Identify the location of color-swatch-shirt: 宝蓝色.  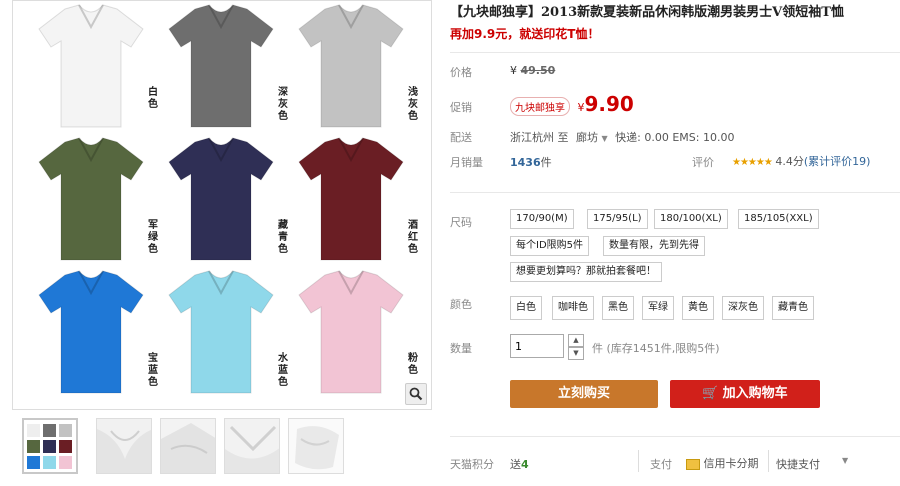
(96, 333).